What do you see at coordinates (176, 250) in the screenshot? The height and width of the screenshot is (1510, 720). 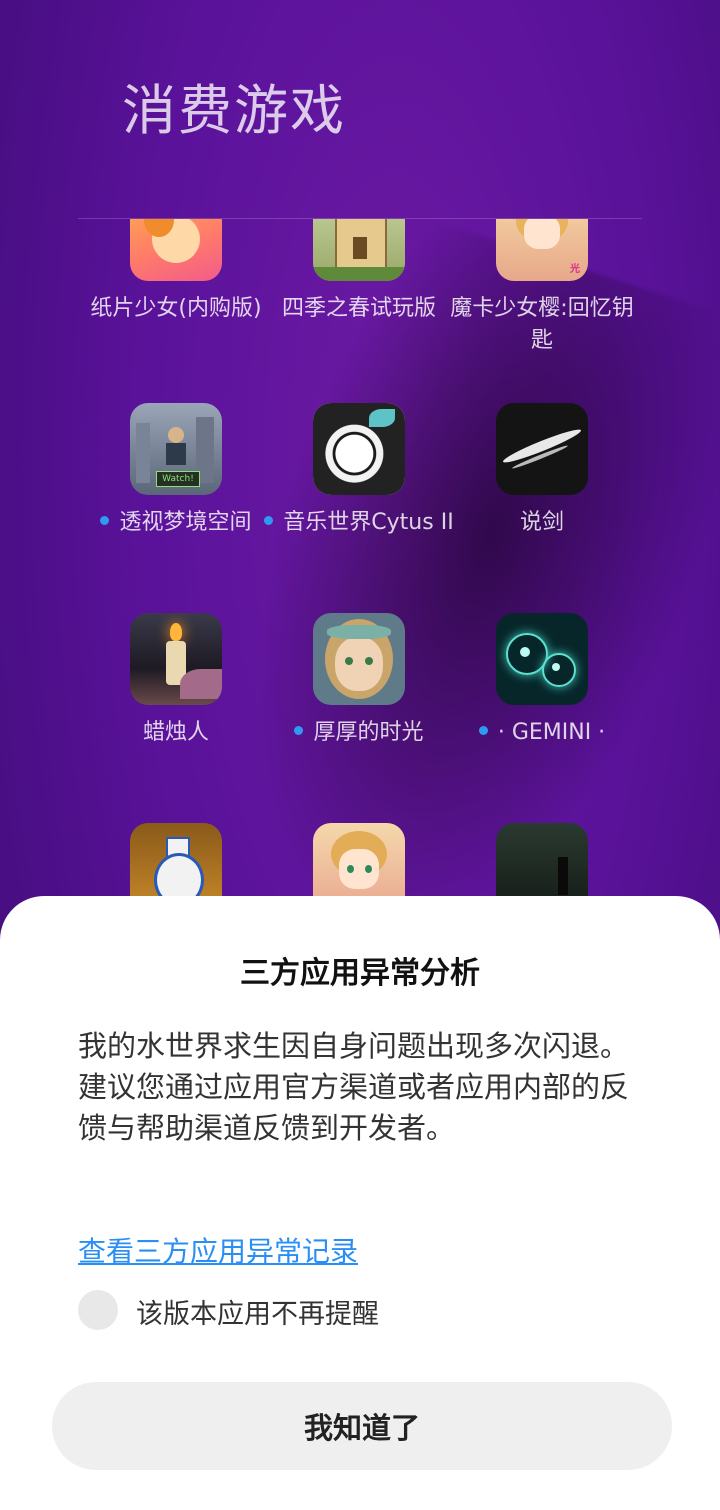 I see `paper-girl-icon` at bounding box center [176, 250].